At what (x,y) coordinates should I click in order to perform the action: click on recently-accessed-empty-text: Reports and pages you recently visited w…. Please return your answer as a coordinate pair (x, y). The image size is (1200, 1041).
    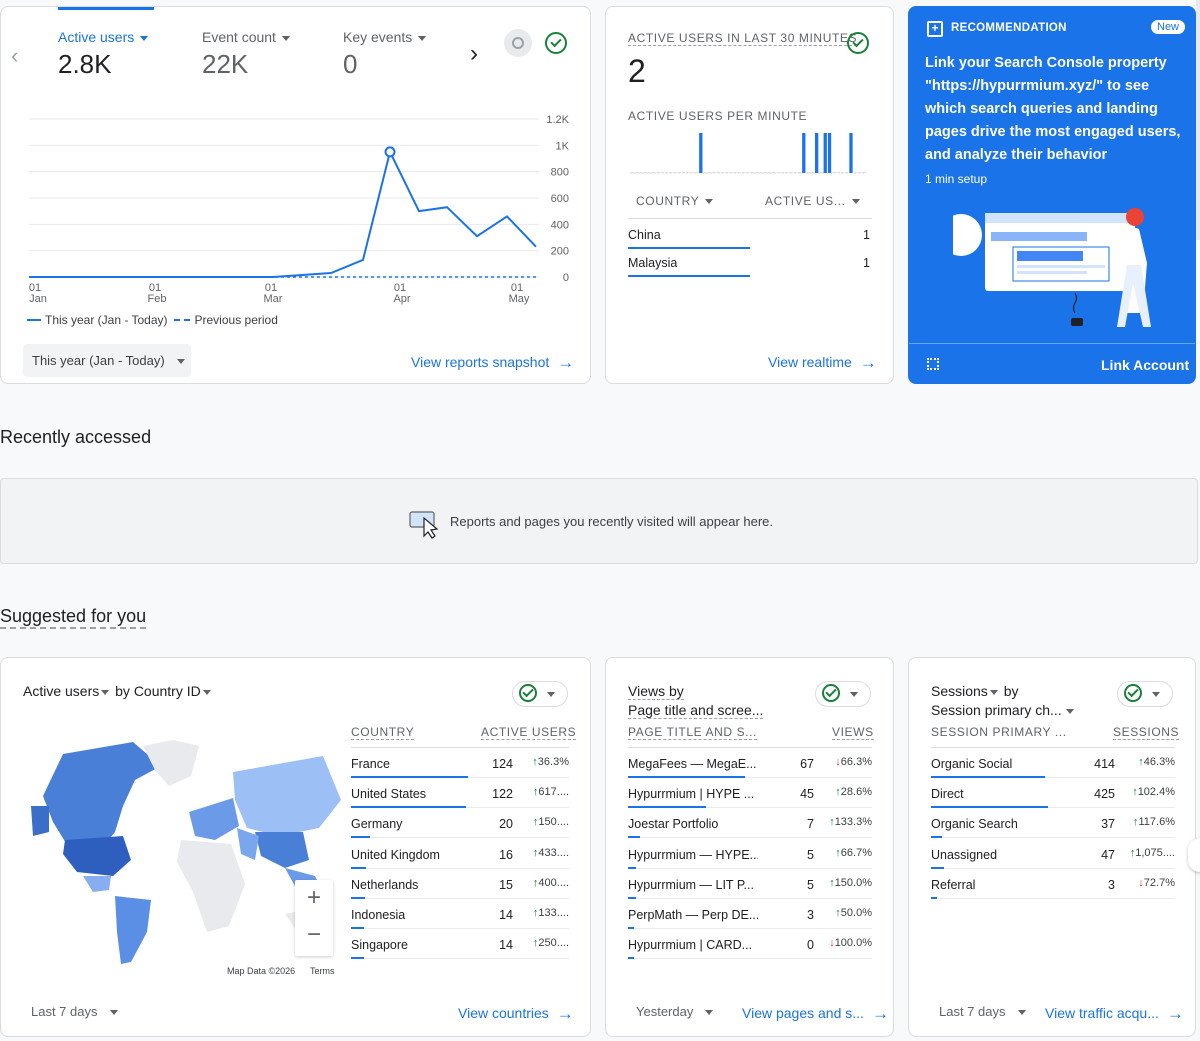
    Looking at the image, I should click on (612, 521).